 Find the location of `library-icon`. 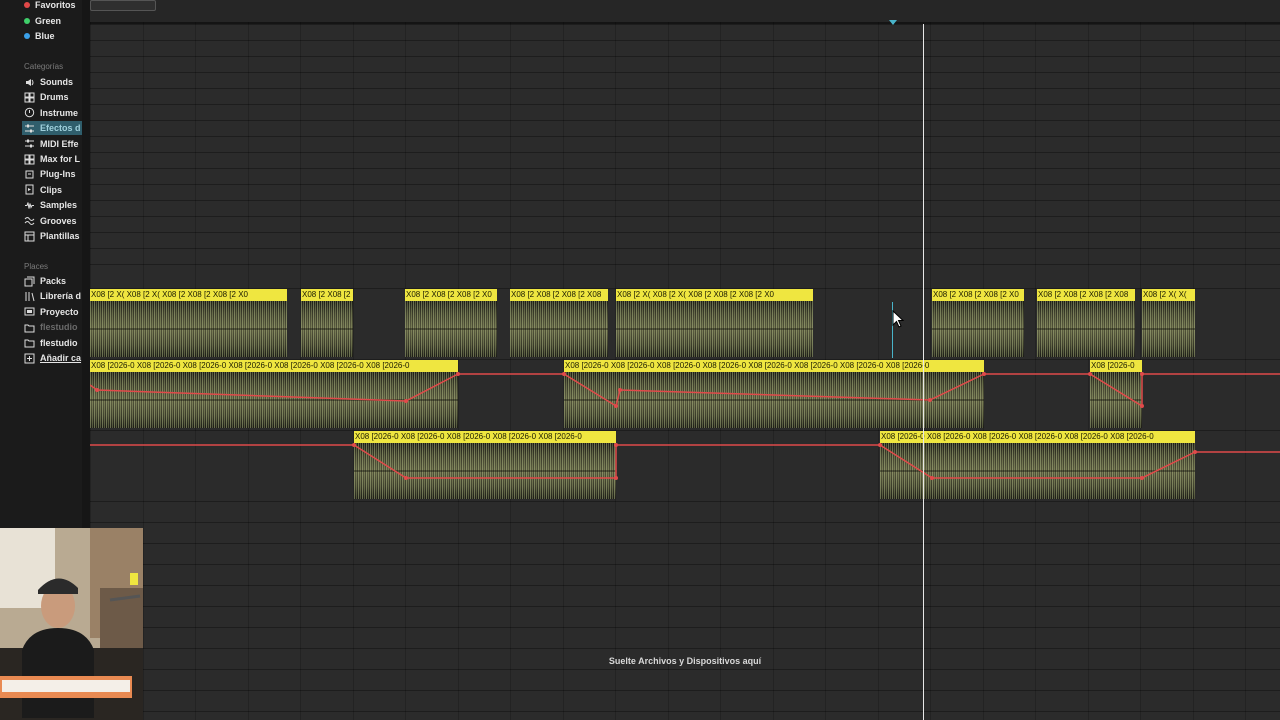

library-icon is located at coordinates (29, 296).